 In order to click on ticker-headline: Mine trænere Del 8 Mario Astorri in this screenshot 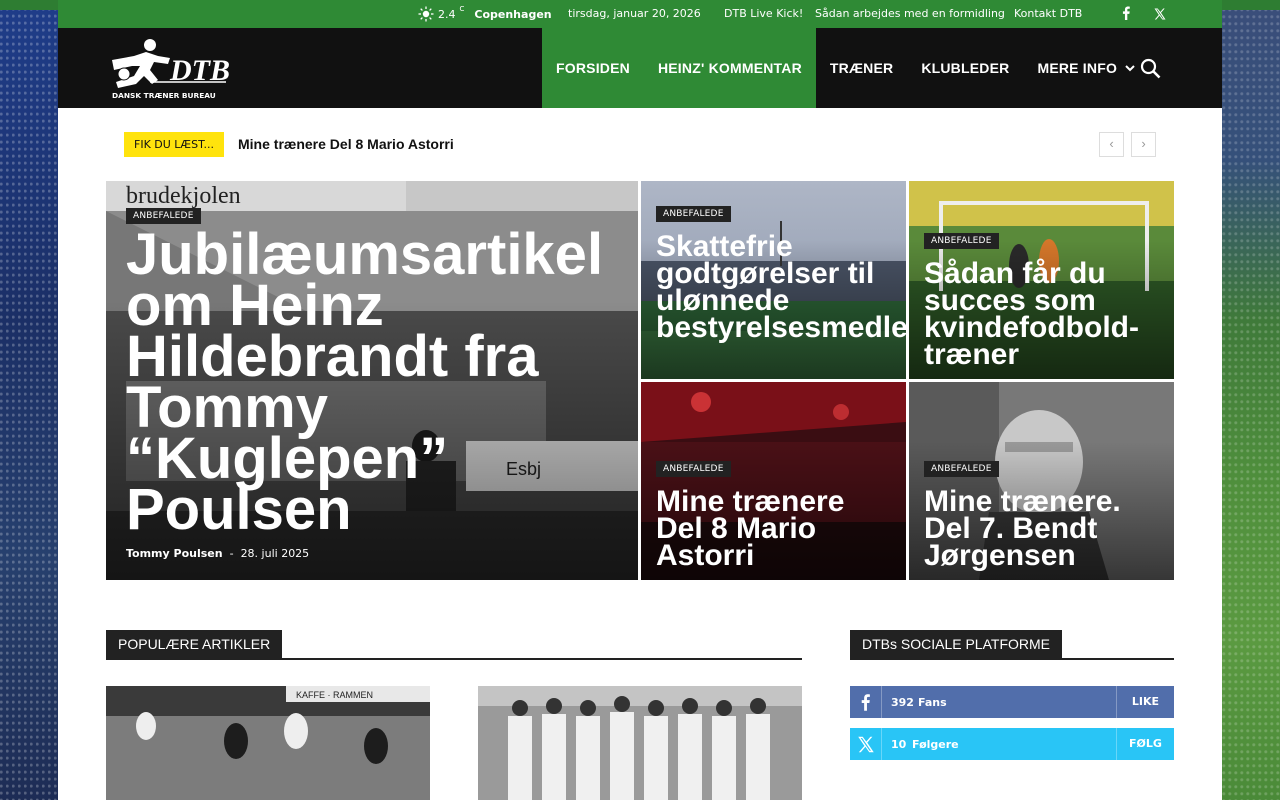, I will do `click(346, 144)`.